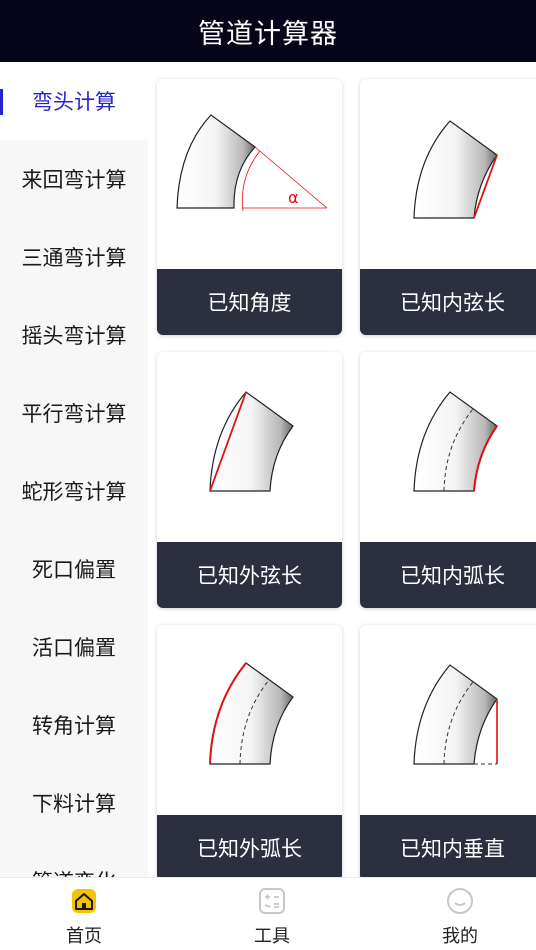 Image resolution: width=536 pixels, height=950 pixels. I want to click on tab-profile: 我的, so click(460, 914).